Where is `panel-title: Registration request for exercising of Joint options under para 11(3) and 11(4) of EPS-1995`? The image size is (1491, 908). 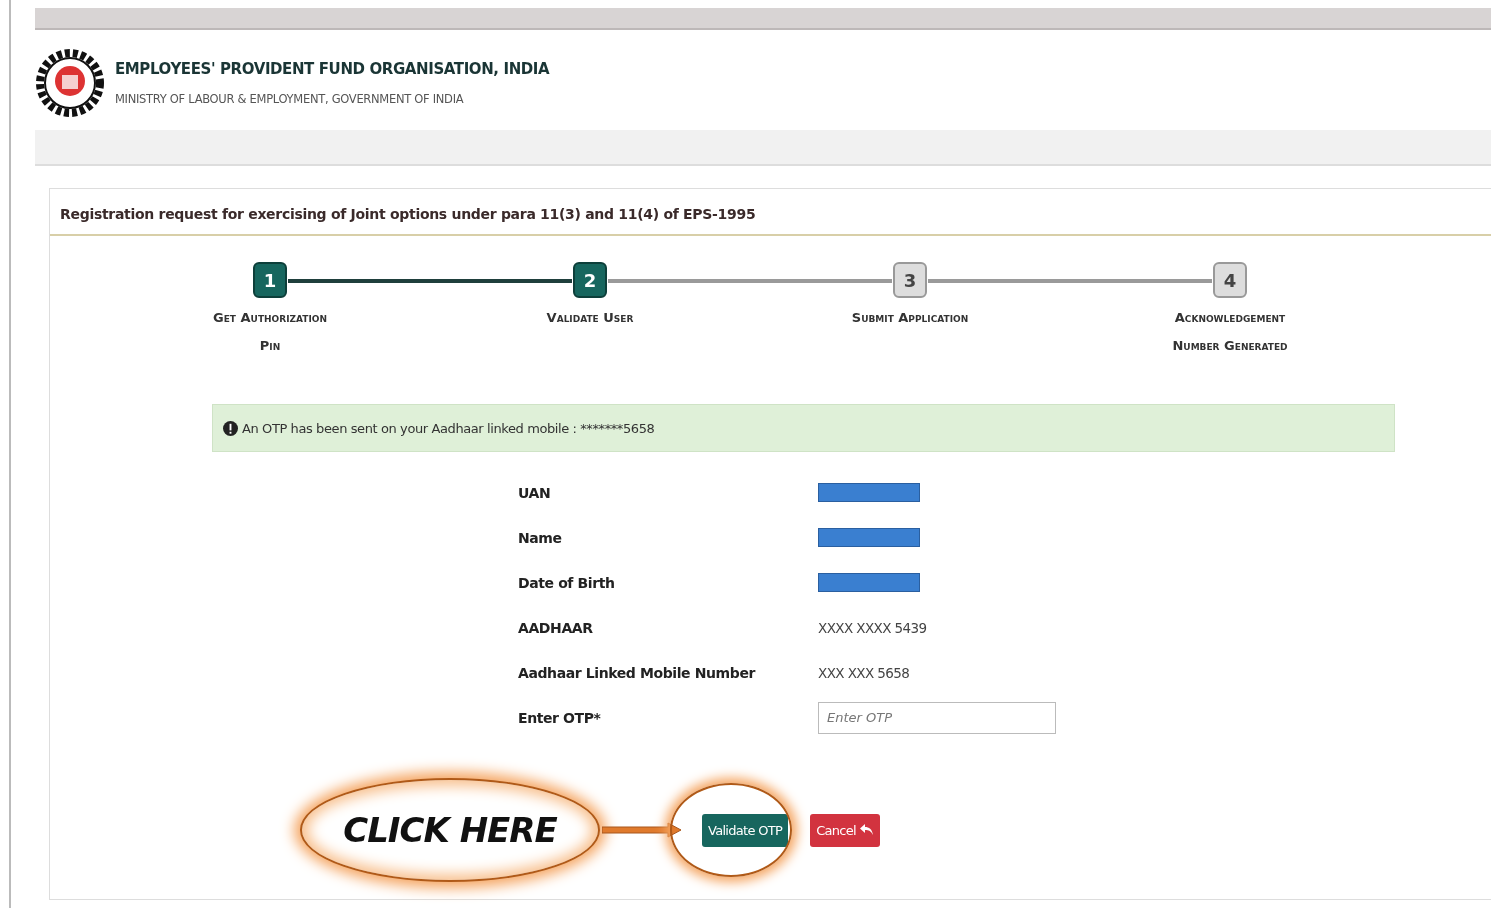
panel-title: Registration request for exercising of Joint options under para 11(3) and 11(4) of EPS-1995 is located at coordinates (770, 212).